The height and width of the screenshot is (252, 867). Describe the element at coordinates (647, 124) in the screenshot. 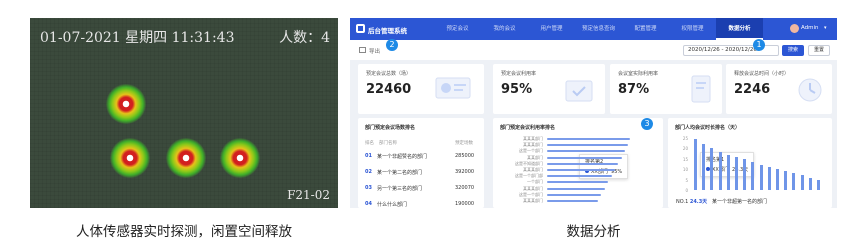

I see `callout-badge-3: 3` at that location.